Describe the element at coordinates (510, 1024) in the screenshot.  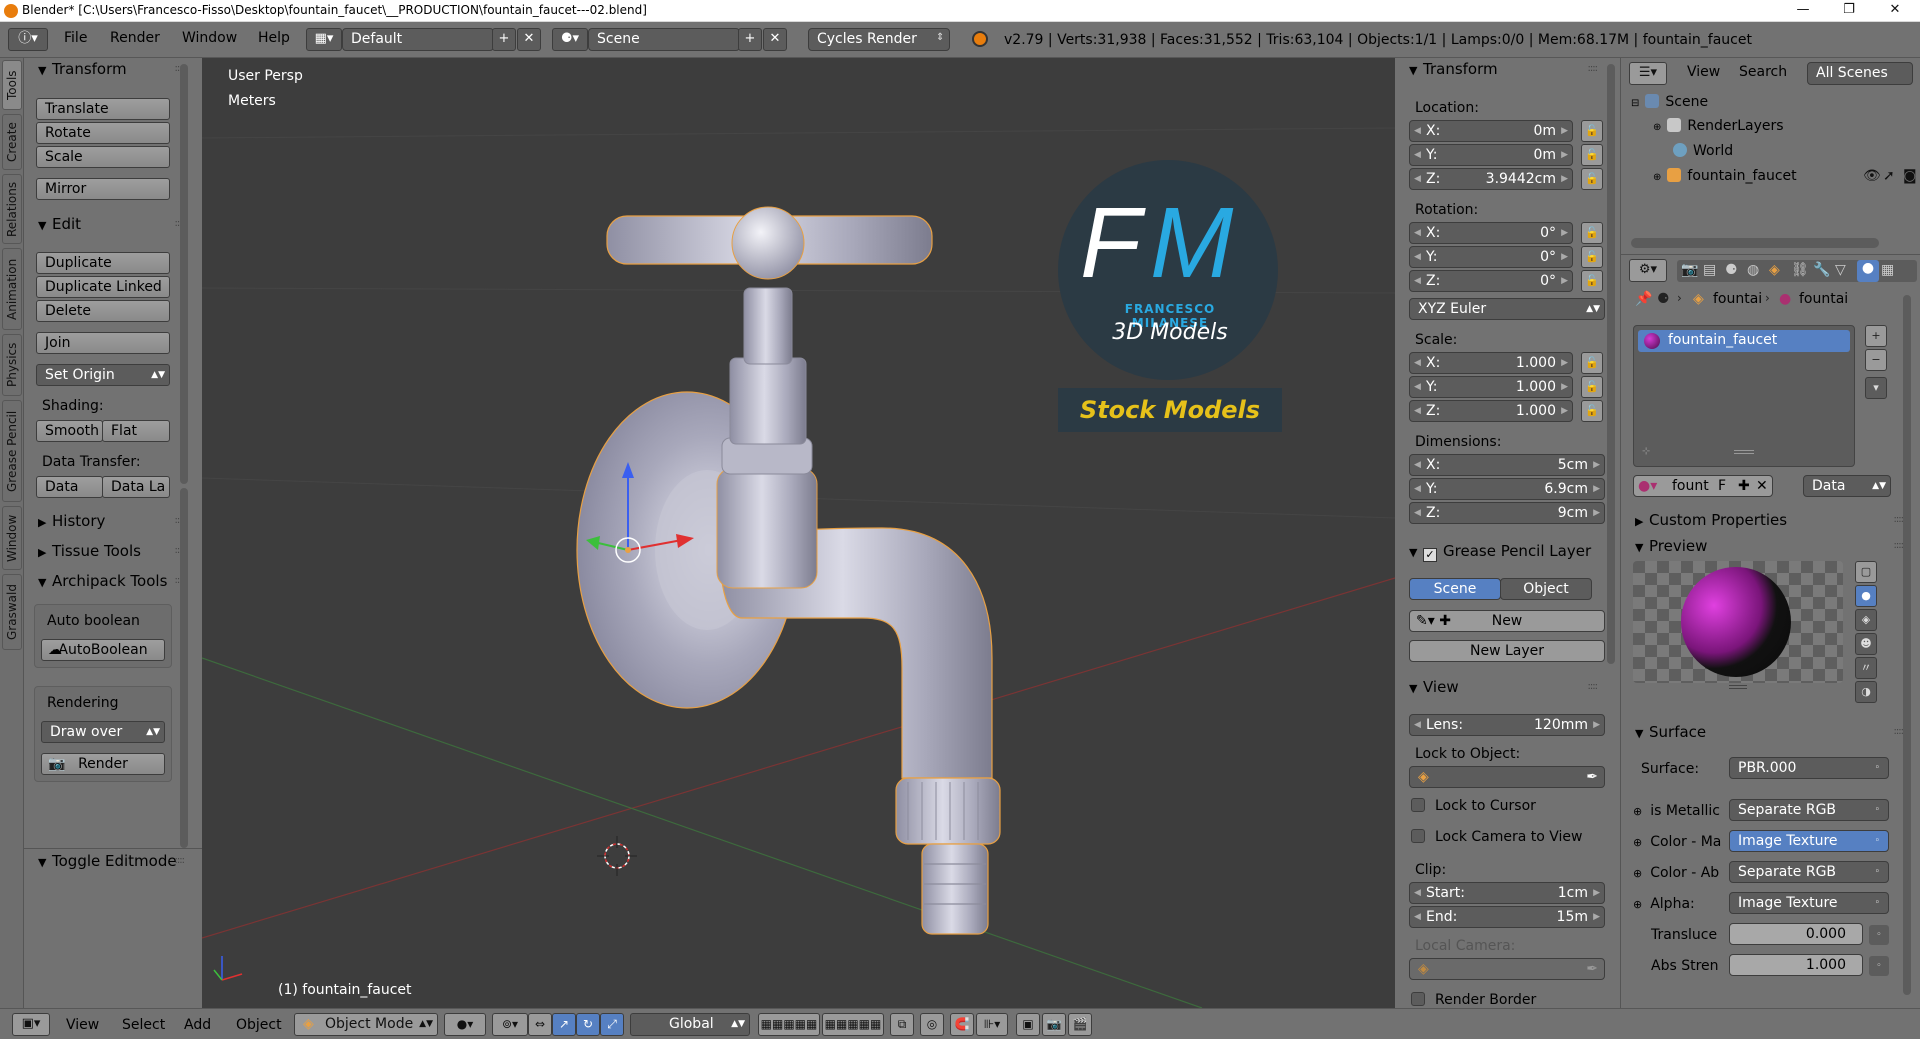
I see `pivot-point-icon: ⊚▾` at that location.